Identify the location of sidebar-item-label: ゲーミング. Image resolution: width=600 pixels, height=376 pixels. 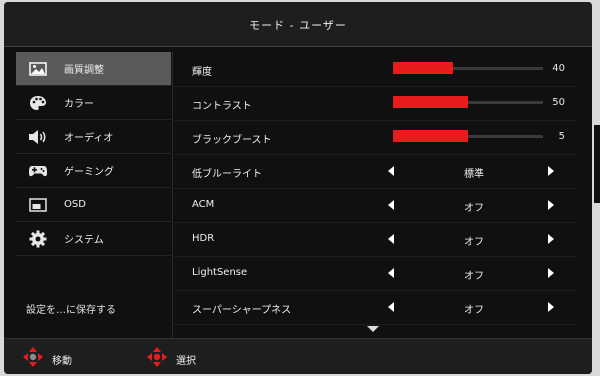
(89, 172).